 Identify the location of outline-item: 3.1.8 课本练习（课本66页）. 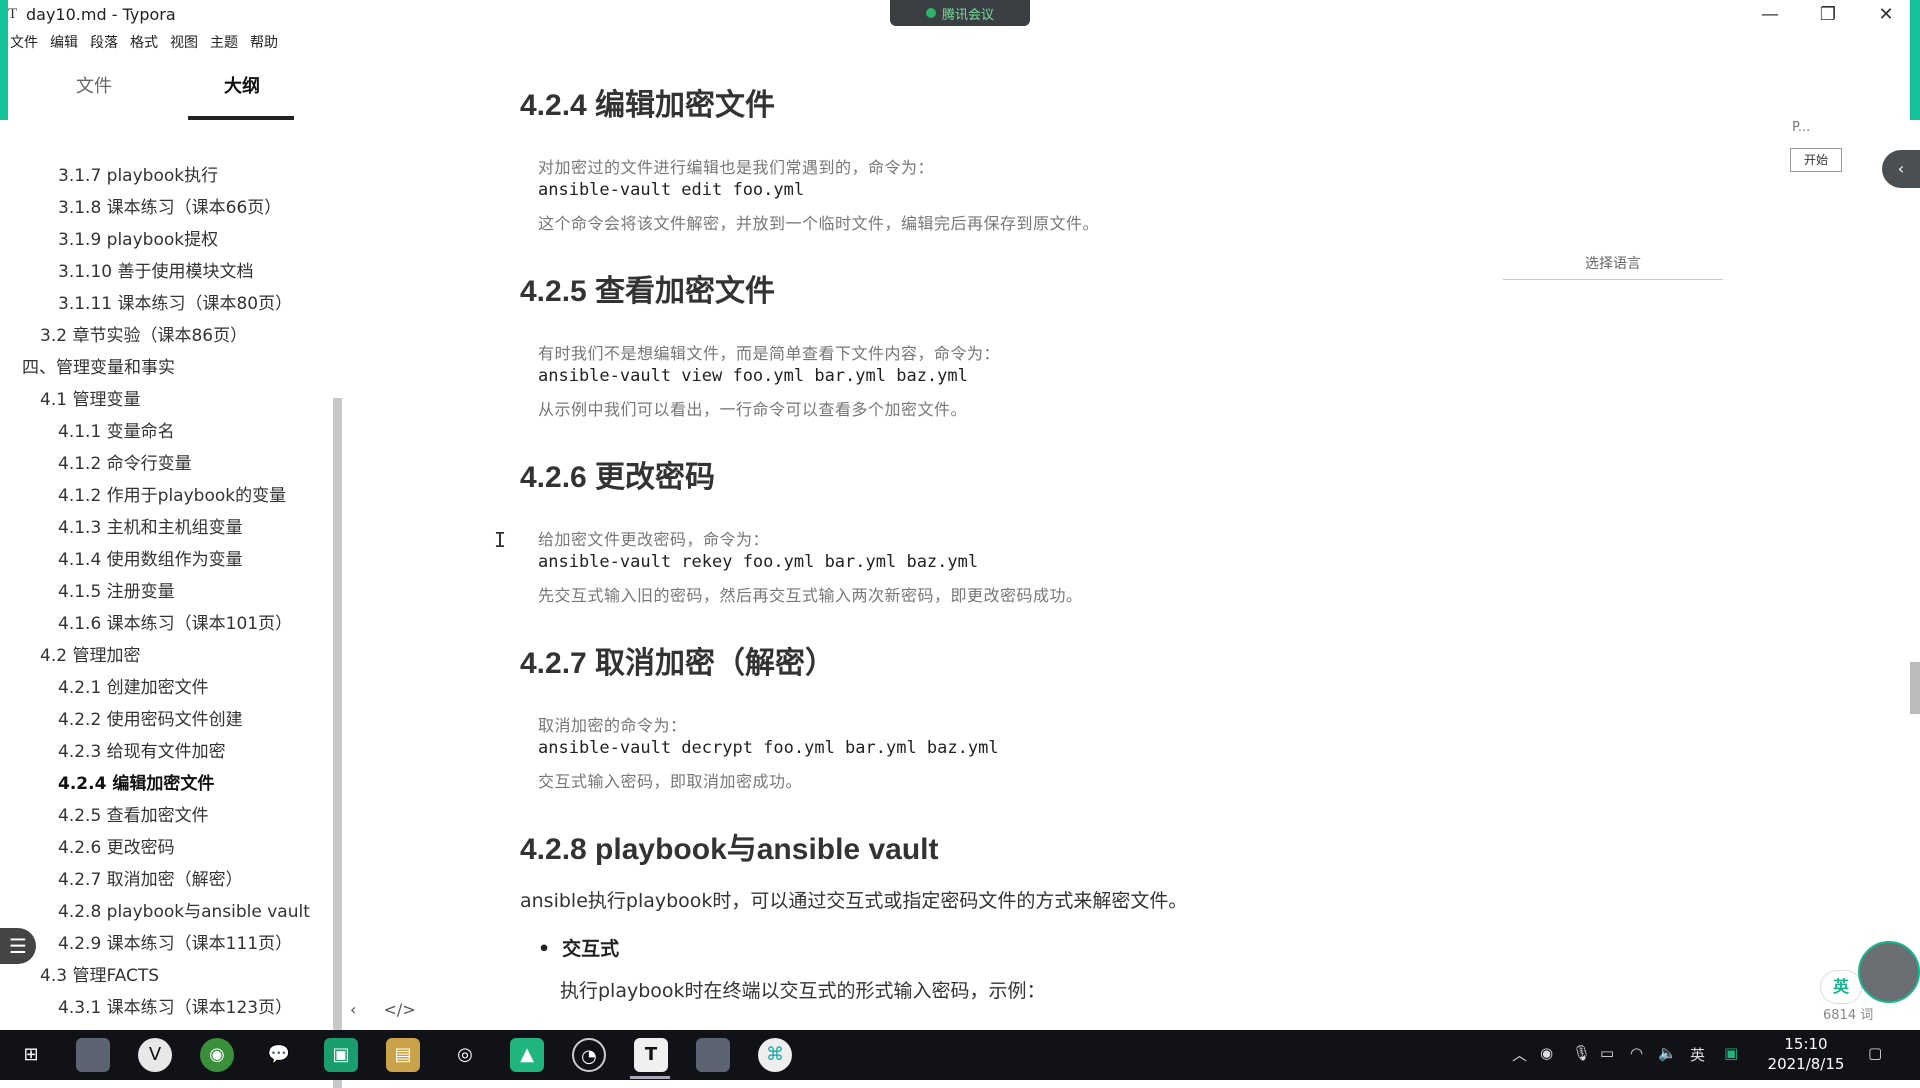
(168, 208).